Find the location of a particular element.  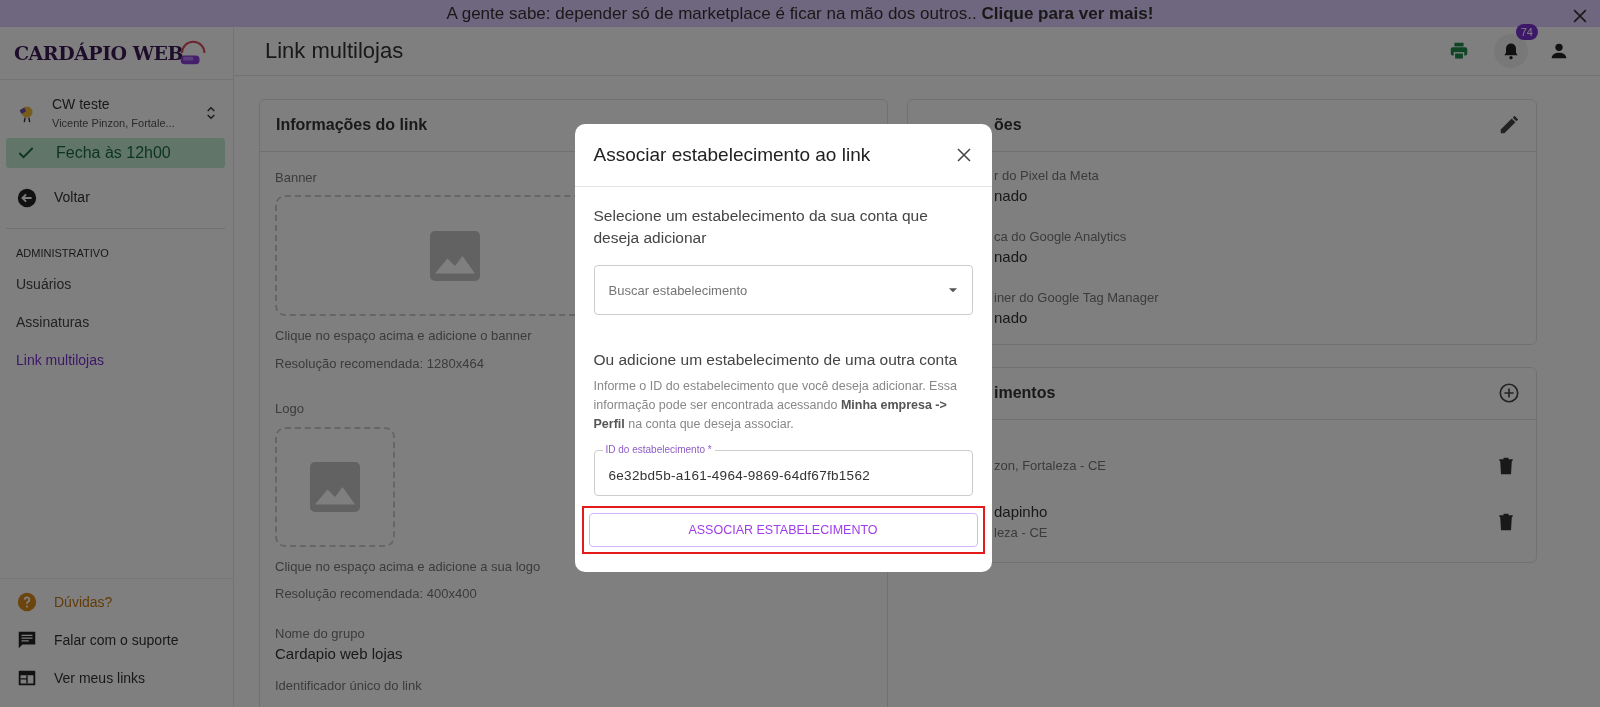

store-name: dapinho is located at coordinates (1021, 511).